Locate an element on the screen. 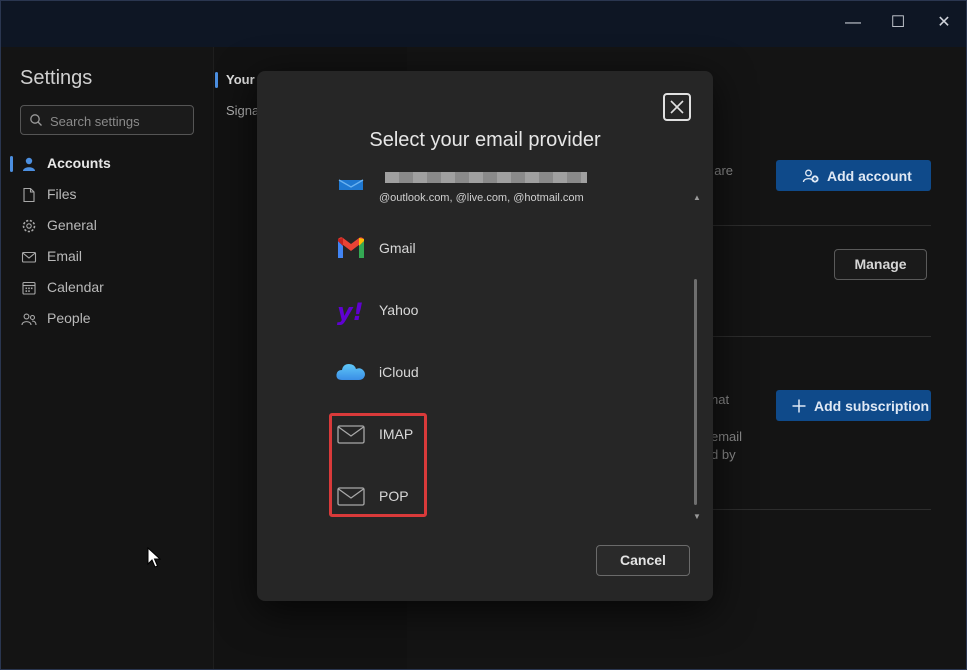  manage-button: Manage is located at coordinates (880, 264).